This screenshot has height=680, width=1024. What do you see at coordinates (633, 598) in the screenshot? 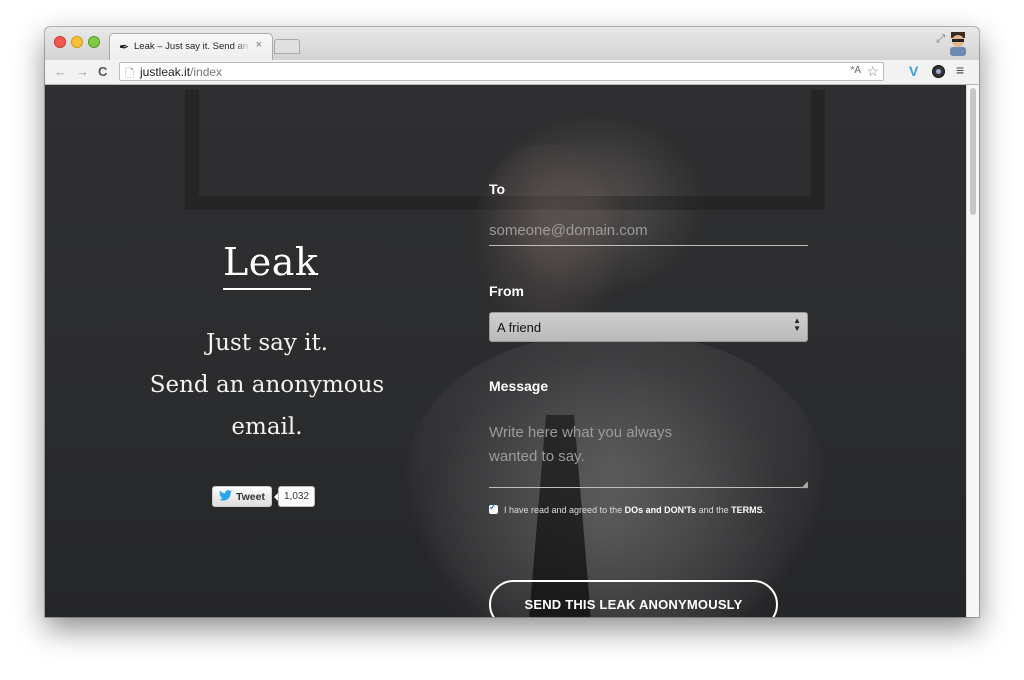
I see `send-leak-button: SEND THIS LEAK ANONYMOUSLY` at bounding box center [633, 598].